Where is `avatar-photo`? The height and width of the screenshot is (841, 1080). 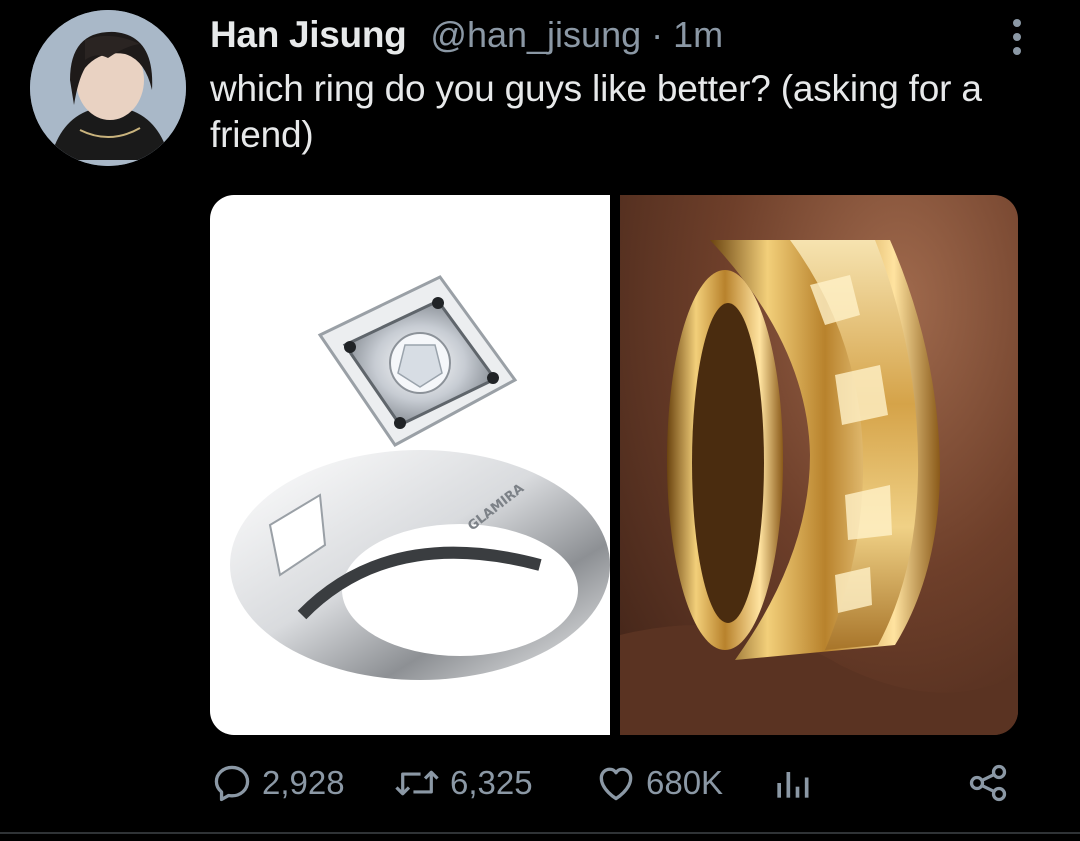
avatar-photo is located at coordinates (108, 88).